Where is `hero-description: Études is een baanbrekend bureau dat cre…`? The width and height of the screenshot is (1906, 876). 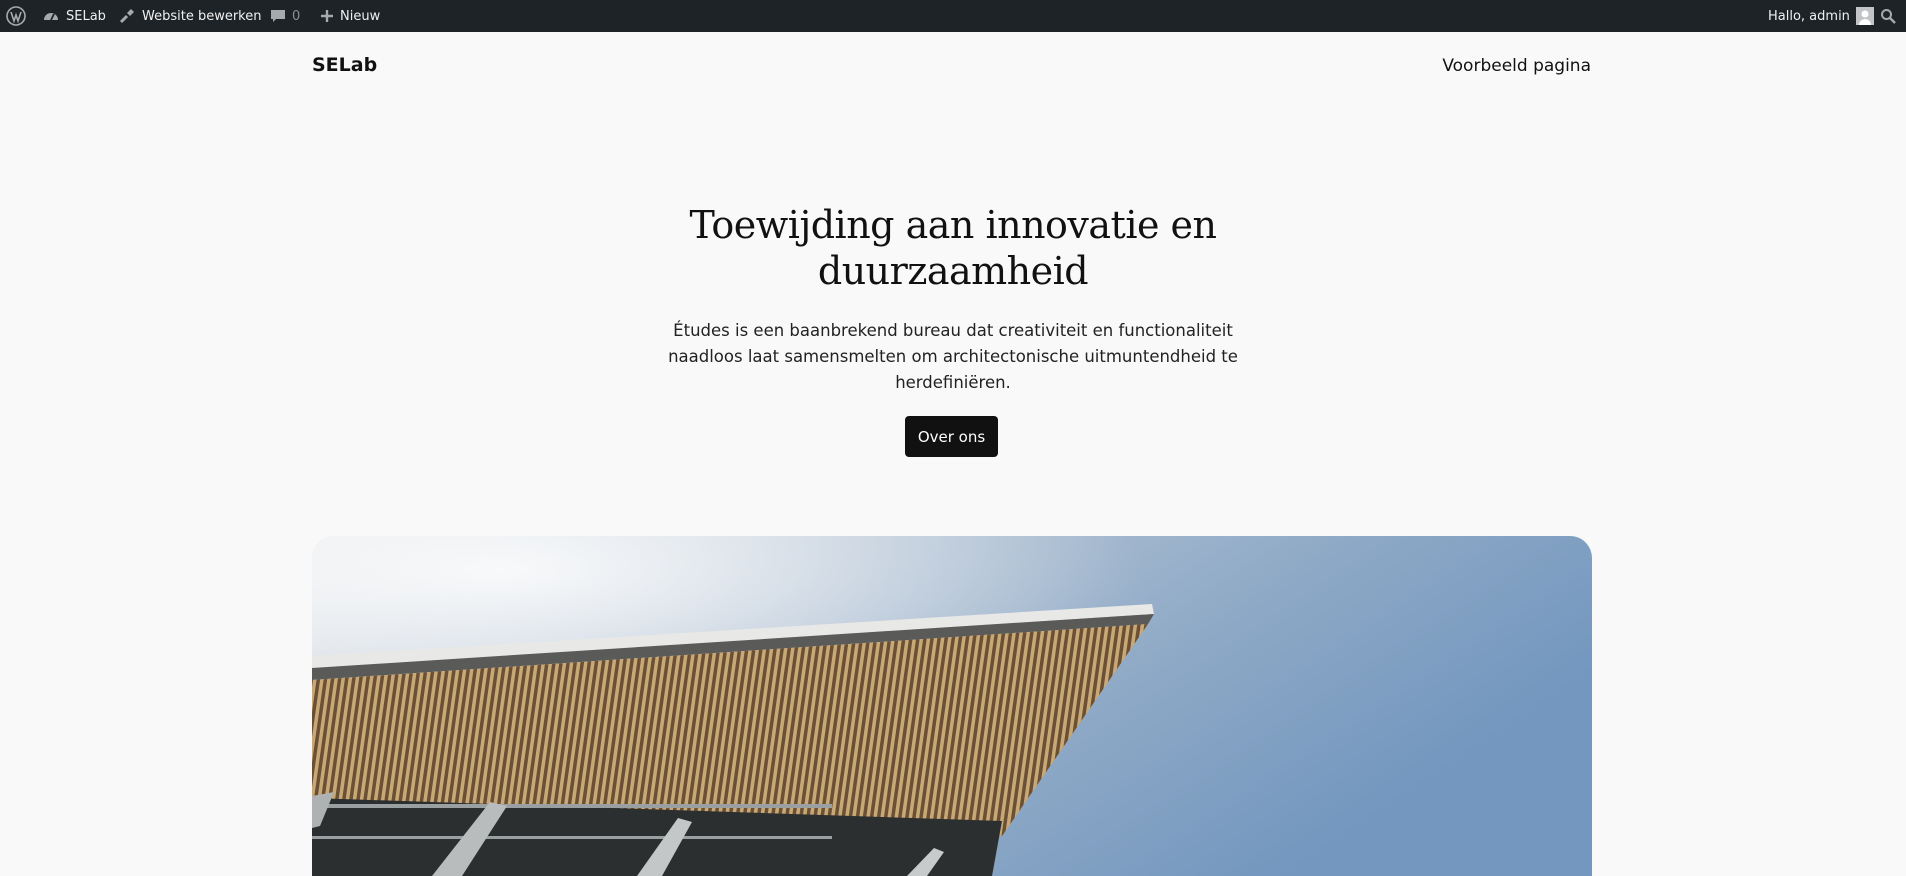 hero-description: Études is een baanbrekend bureau dat cre… is located at coordinates (953, 356).